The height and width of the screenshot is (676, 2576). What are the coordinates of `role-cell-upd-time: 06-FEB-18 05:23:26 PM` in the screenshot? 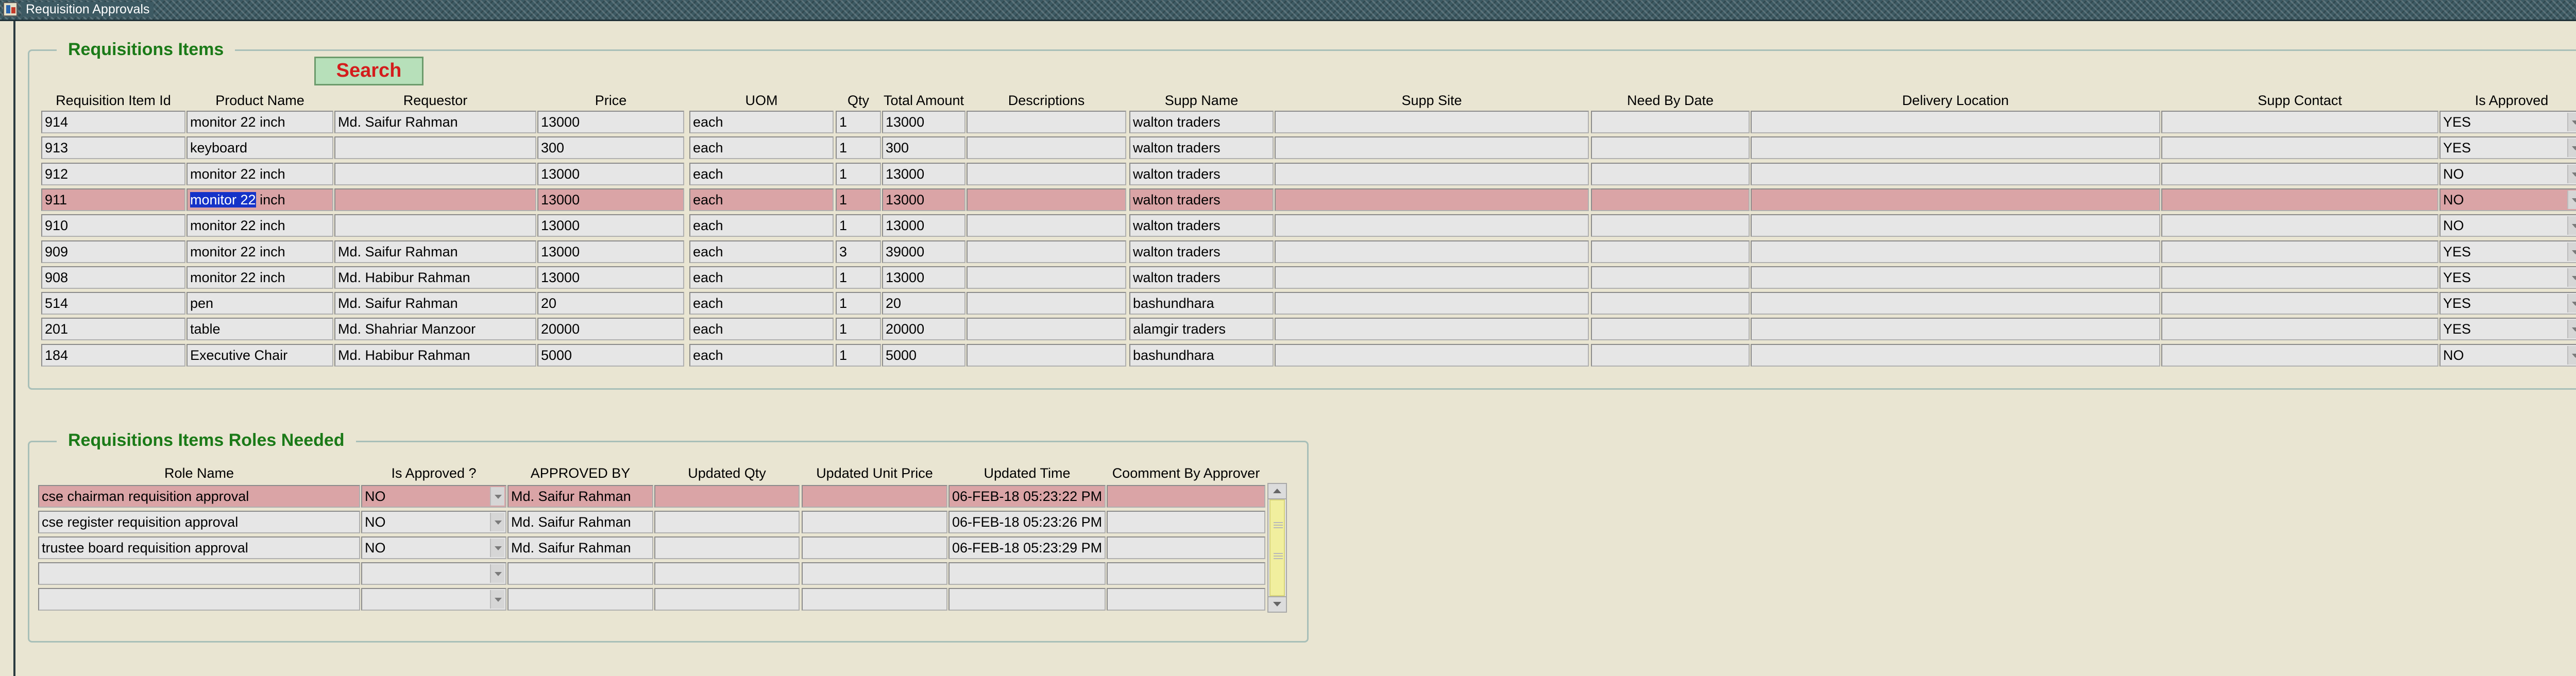 It's located at (1027, 522).